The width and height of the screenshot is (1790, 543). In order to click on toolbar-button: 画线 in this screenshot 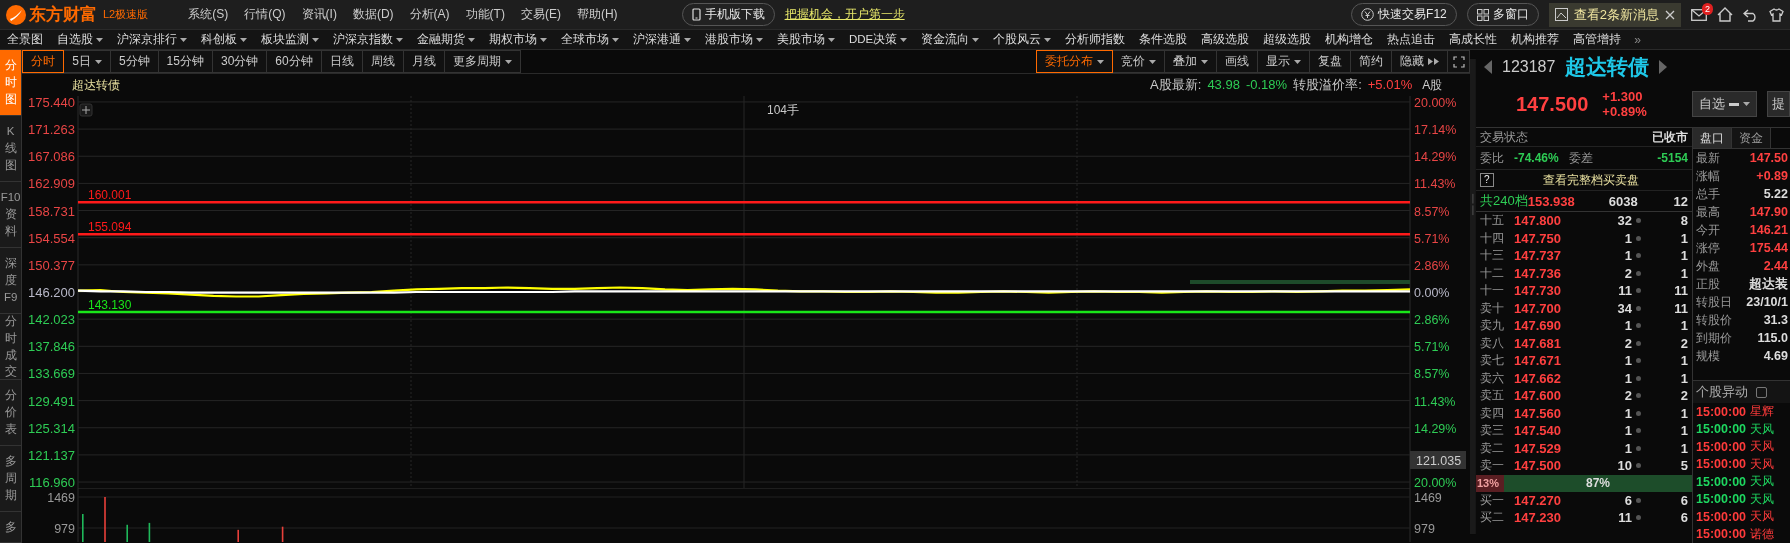, I will do `click(1238, 61)`.